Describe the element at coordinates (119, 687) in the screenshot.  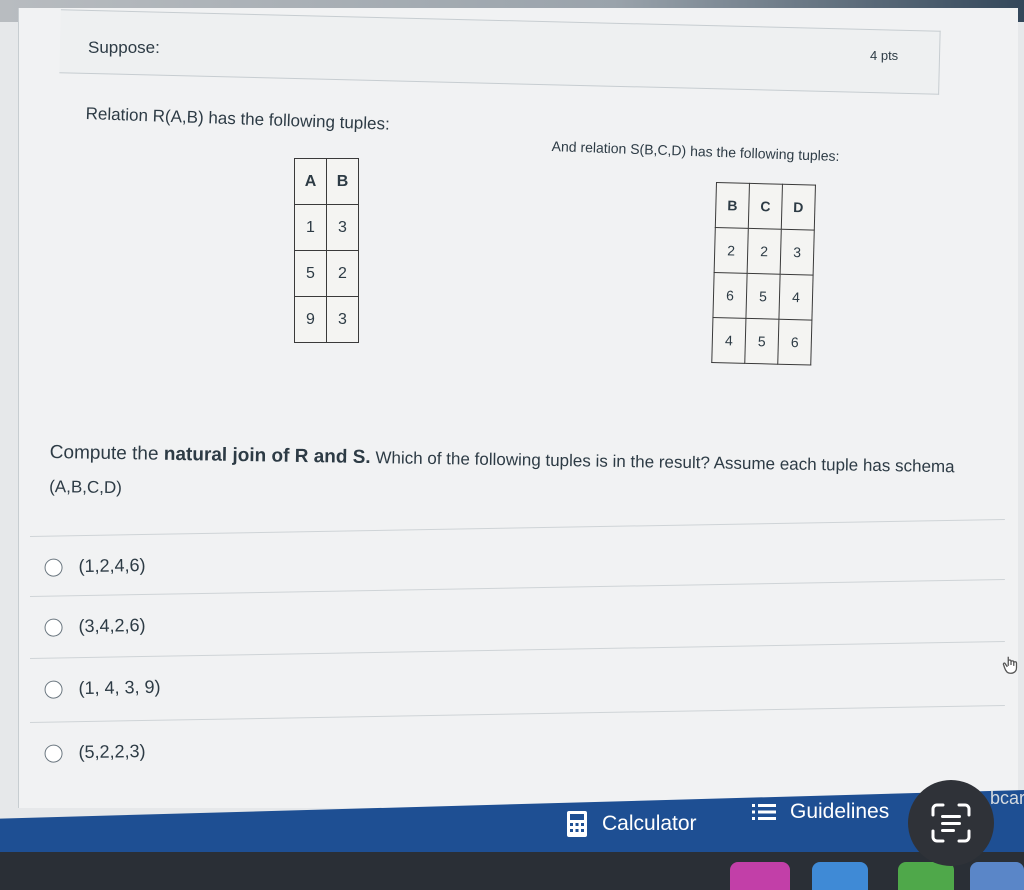
I see `answer-label: (1, 4, 3, 9)` at that location.